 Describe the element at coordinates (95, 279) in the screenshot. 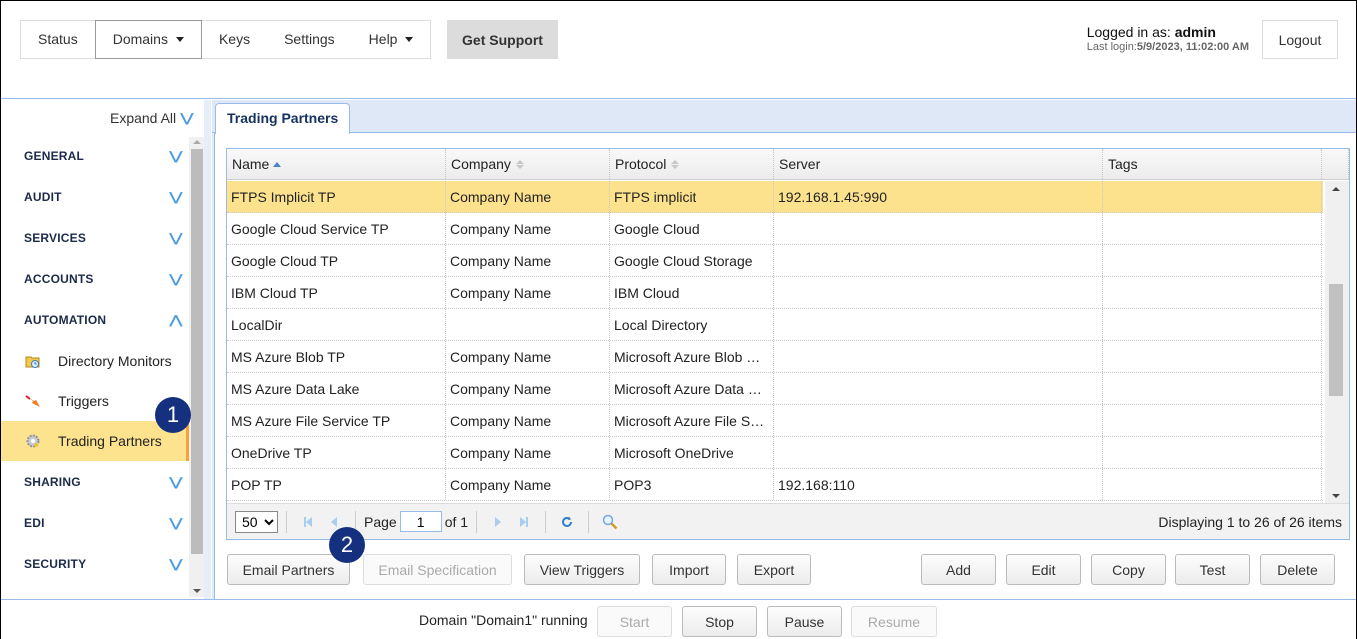

I see `sidebar-section-accounts: ACCOUNTS ⋁` at that location.